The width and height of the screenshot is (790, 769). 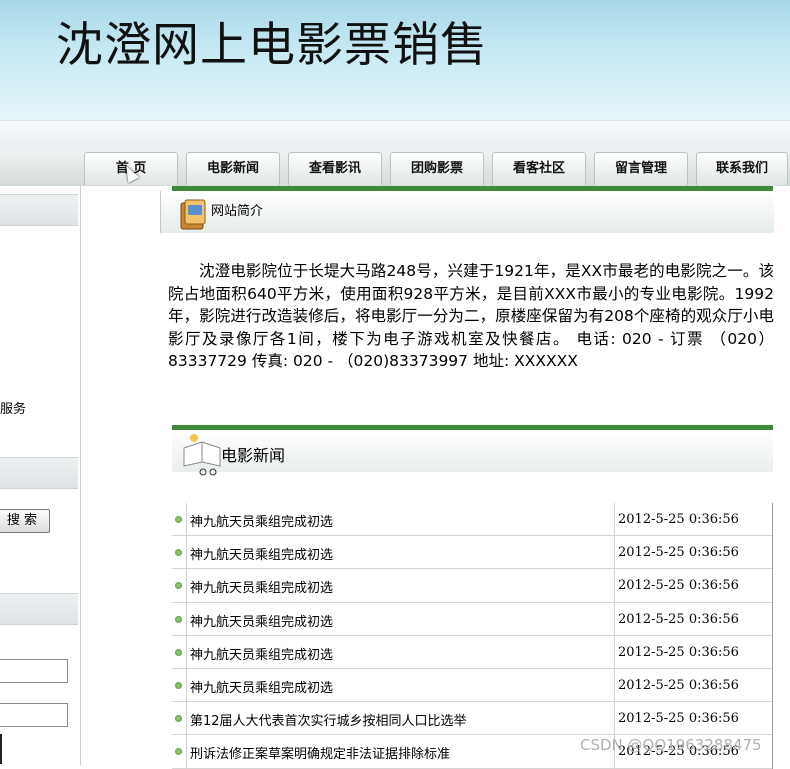 I want to click on search-button: 搜 索, so click(x=25, y=521).